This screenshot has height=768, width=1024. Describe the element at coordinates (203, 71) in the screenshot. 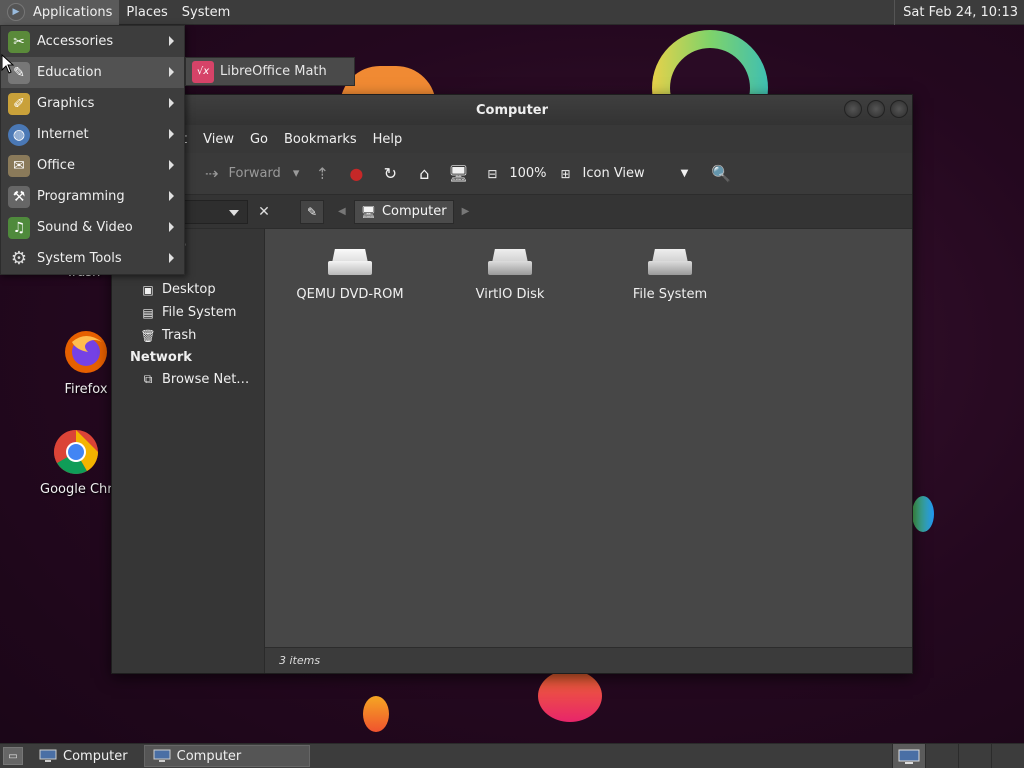

I see `libreoffice-math-icon: √x` at that location.